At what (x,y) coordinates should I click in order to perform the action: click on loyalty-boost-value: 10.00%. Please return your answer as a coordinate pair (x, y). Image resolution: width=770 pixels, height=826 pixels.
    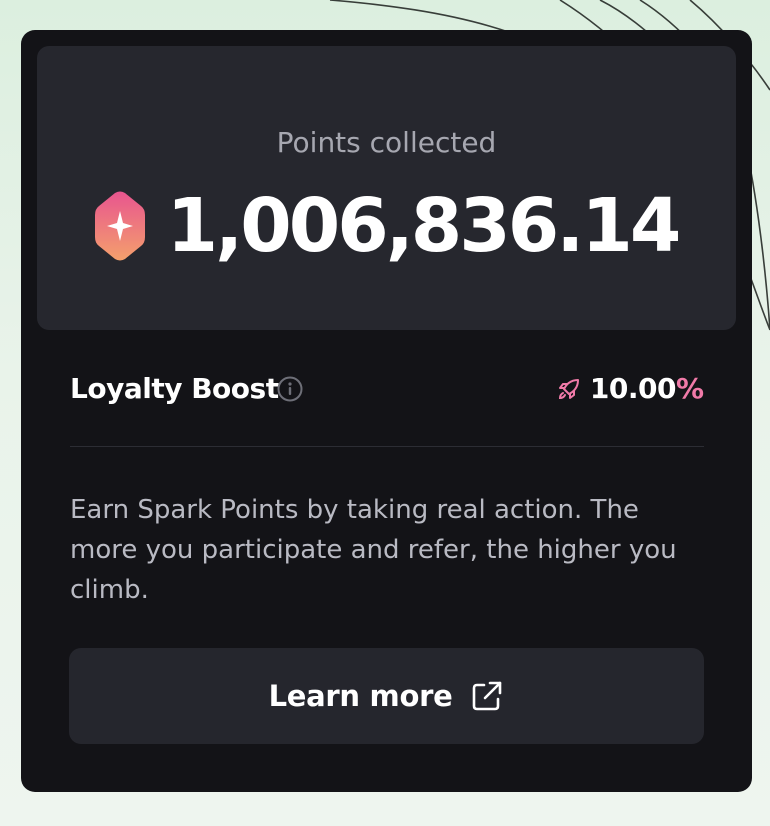
    Looking at the image, I should click on (630, 389).